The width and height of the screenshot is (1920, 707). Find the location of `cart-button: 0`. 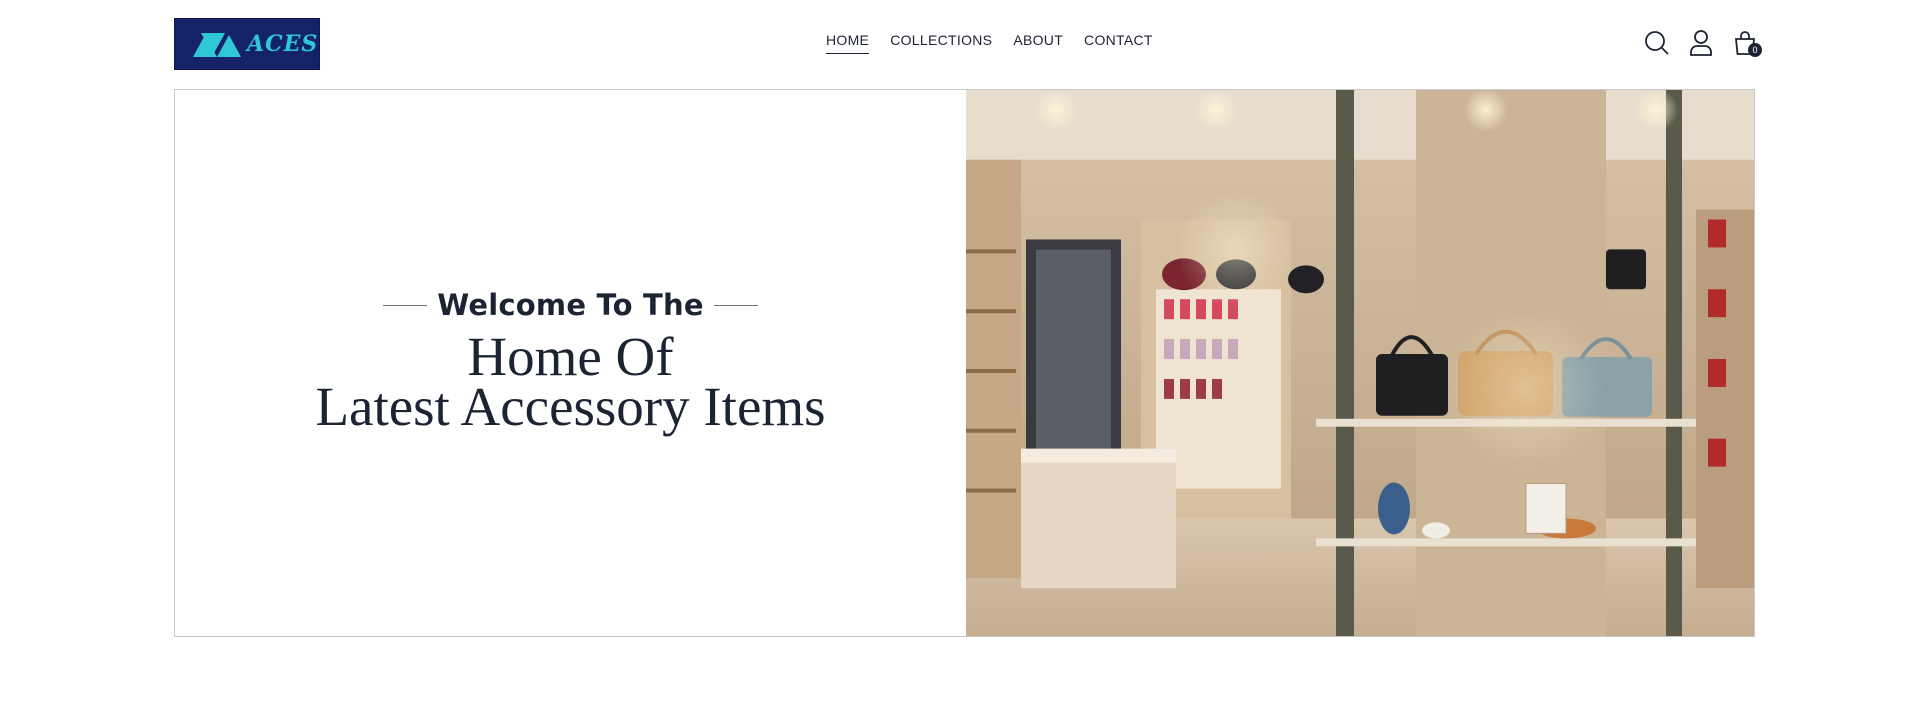

cart-button: 0 is located at coordinates (1746, 43).